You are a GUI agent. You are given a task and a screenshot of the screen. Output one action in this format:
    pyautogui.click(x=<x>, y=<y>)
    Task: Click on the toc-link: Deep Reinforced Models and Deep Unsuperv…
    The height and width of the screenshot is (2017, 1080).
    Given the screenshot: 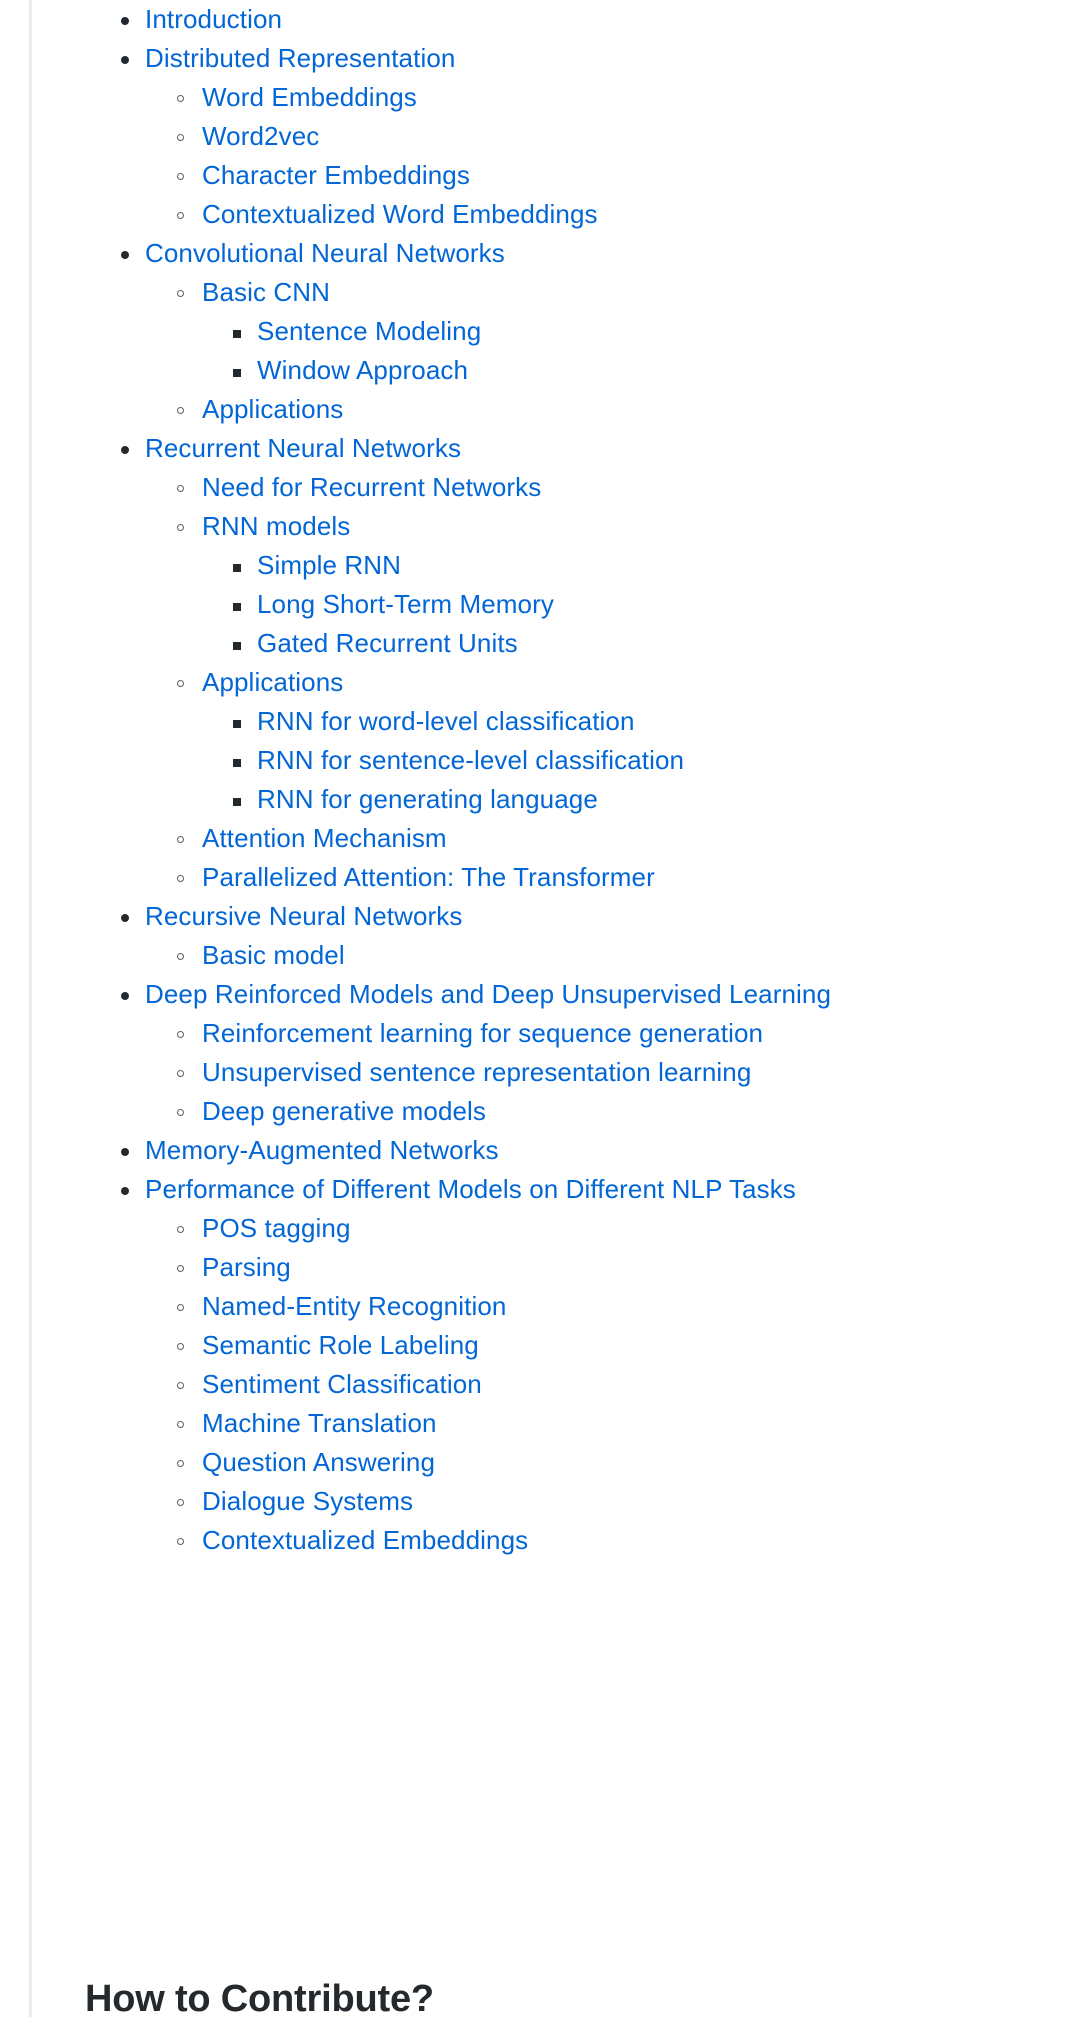 What is the action you would take?
    pyautogui.click(x=488, y=994)
    